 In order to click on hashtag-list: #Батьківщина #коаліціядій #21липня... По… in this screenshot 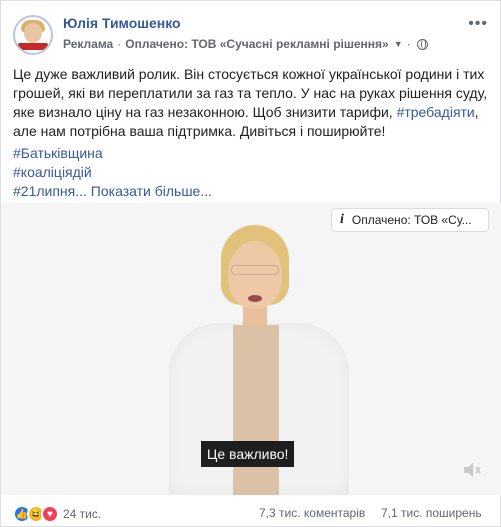, I will do `click(112, 172)`.